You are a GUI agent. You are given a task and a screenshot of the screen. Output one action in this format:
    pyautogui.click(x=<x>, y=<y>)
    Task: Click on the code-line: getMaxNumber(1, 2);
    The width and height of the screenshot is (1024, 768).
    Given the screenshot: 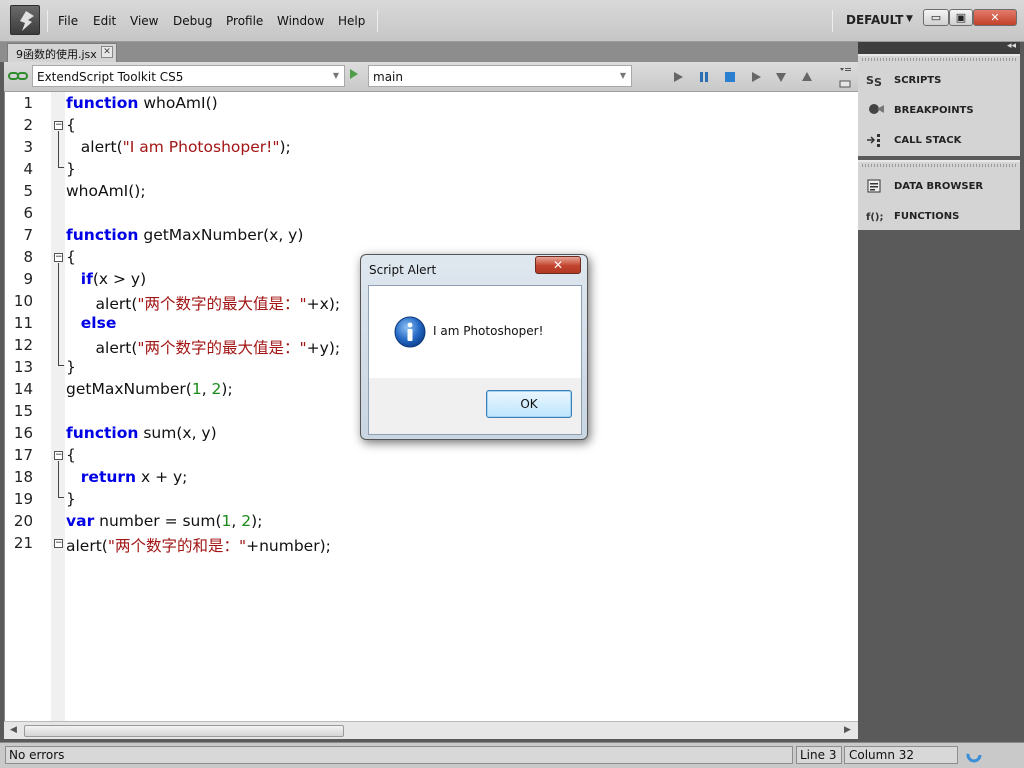 What is the action you would take?
    pyautogui.click(x=149, y=389)
    